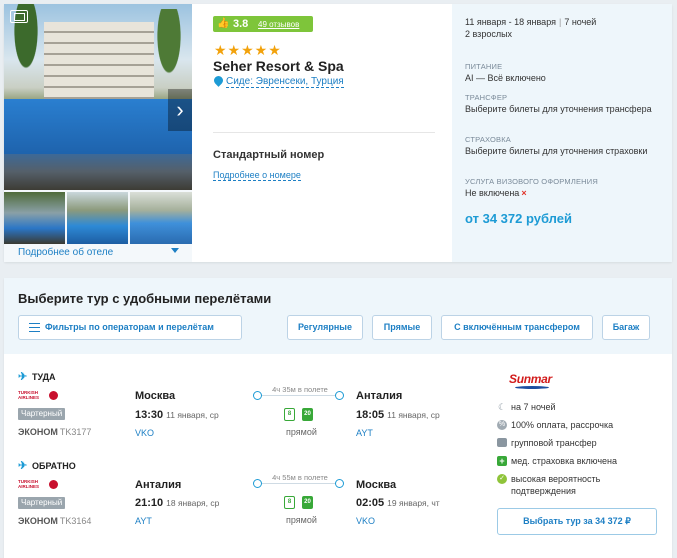 The height and width of the screenshot is (558, 677). I want to click on hotel-stars: ★★★★★, so click(248, 50).